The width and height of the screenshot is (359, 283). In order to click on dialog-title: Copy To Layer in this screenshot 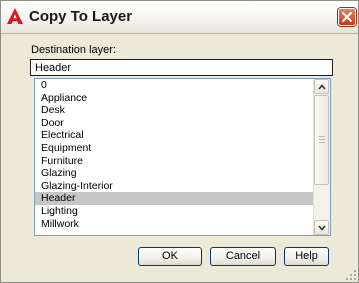, I will do `click(81, 16)`.